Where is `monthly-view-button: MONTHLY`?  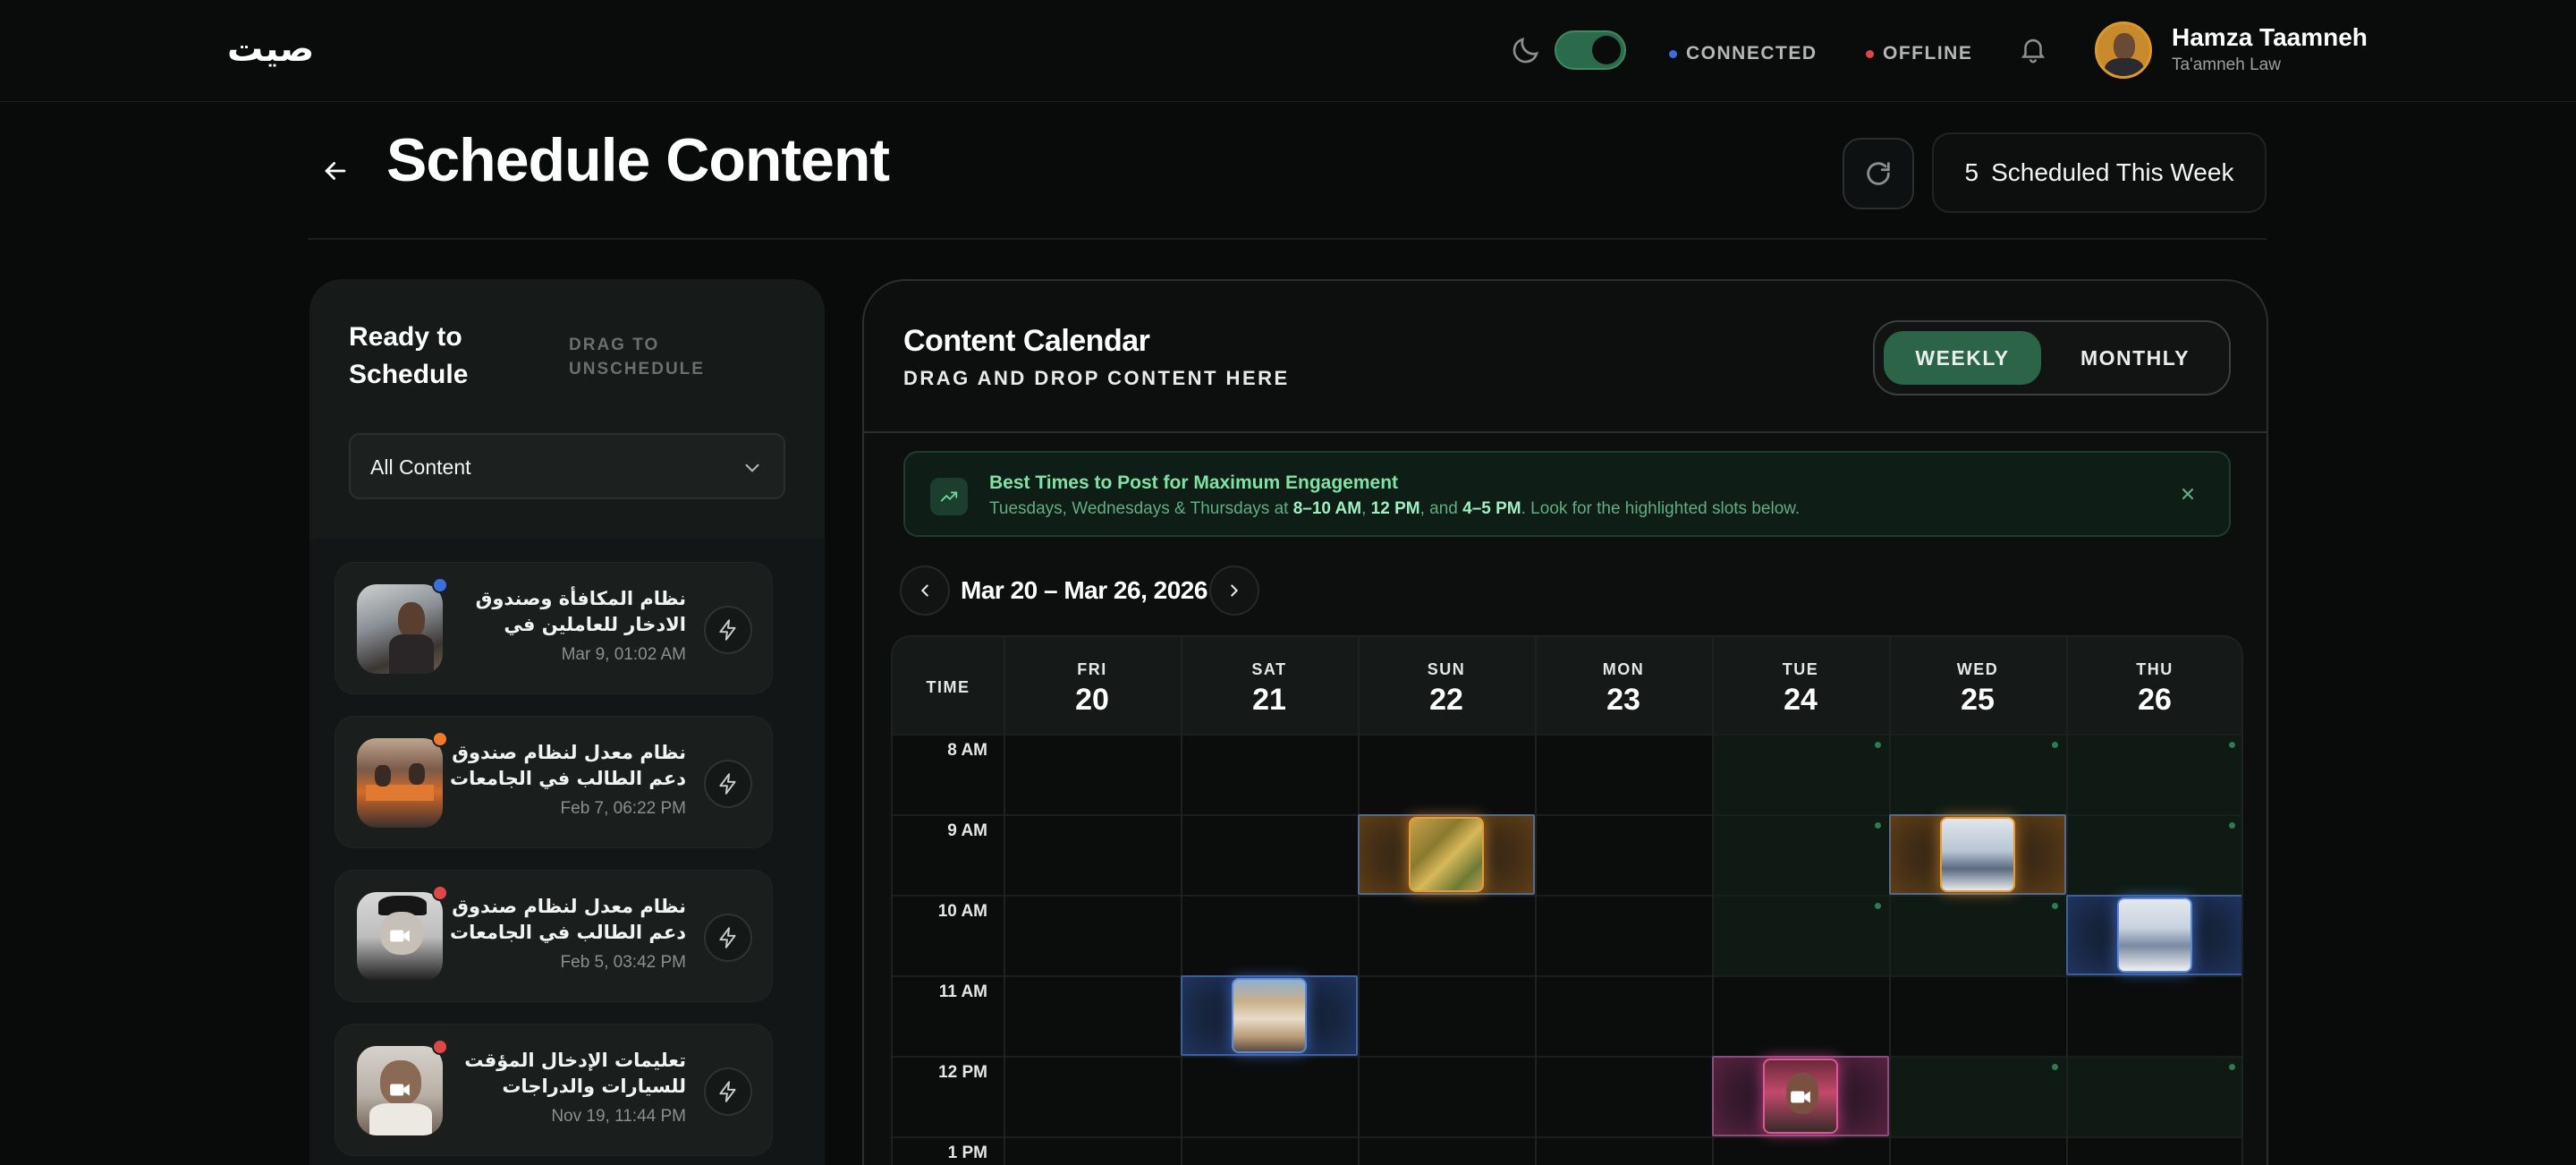 monthly-view-button: MONTHLY is located at coordinates (2135, 358).